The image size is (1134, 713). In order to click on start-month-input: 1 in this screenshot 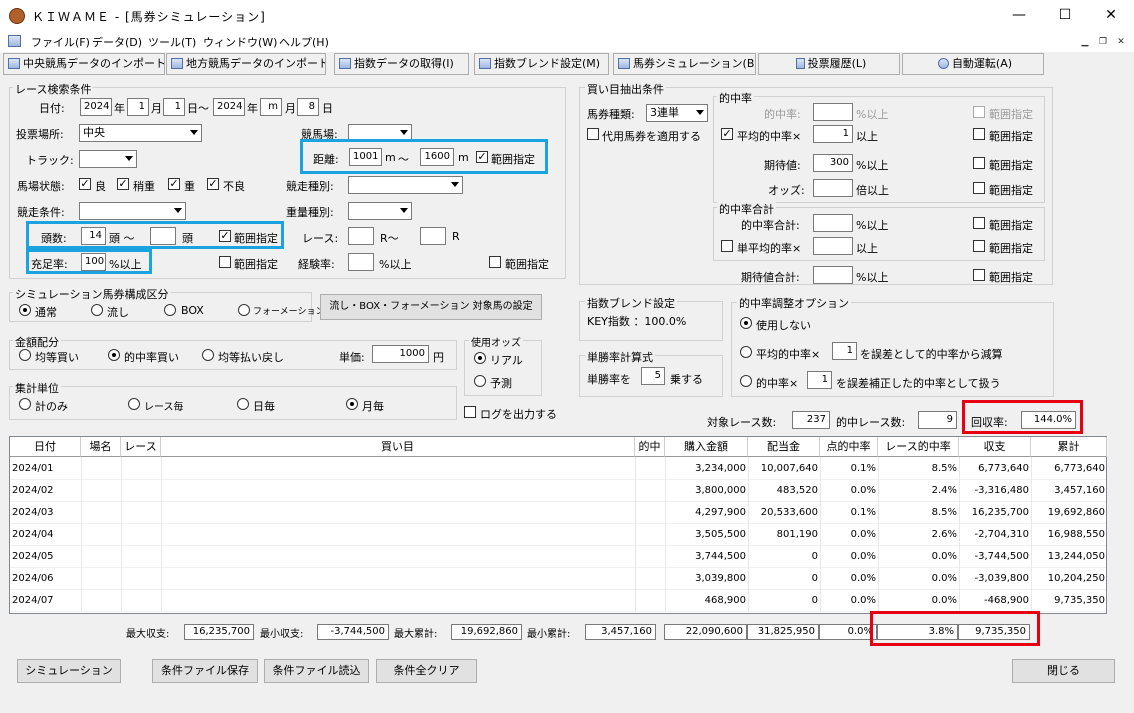, I will do `click(138, 107)`.